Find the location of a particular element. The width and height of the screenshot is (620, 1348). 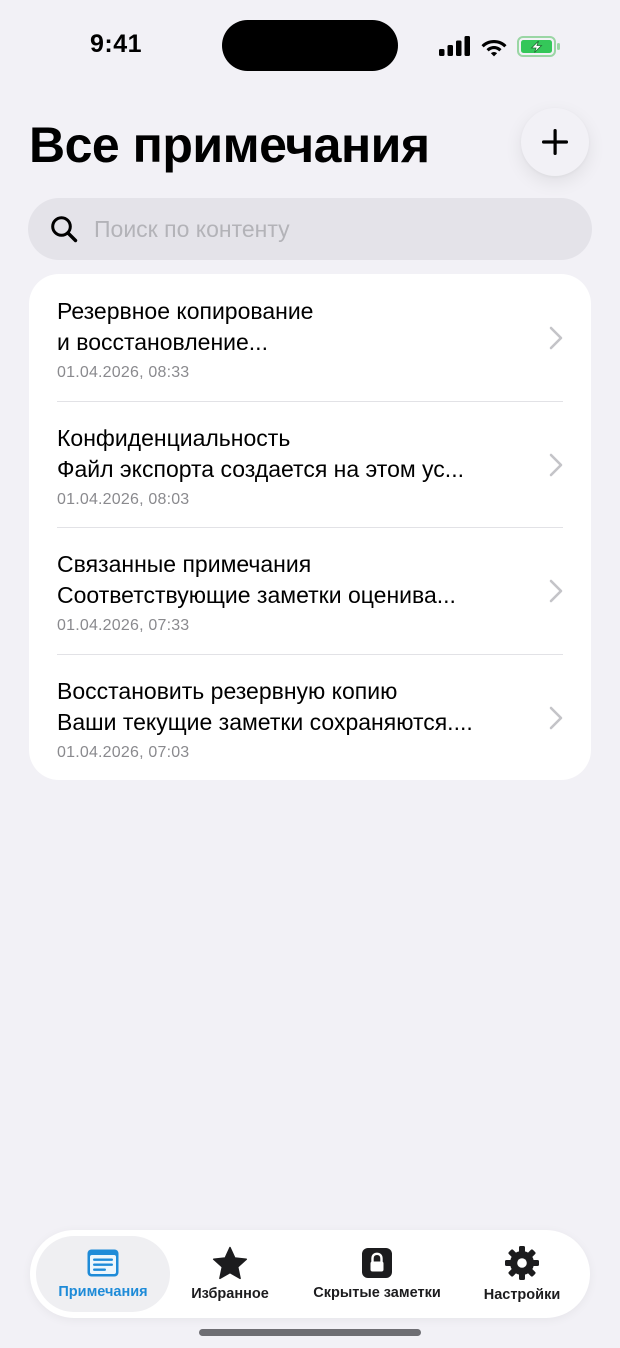

tab-settings: Настройки is located at coordinates (522, 1274).